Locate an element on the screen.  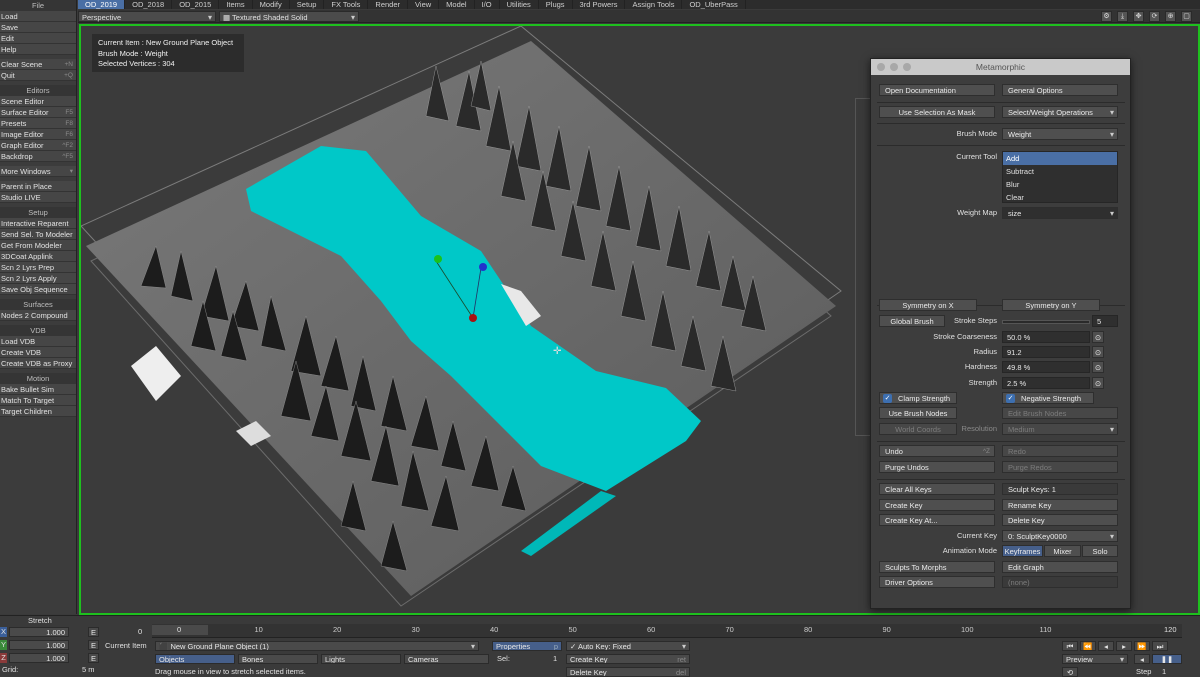
tool-add: Add is located at coordinates (1060, 158).